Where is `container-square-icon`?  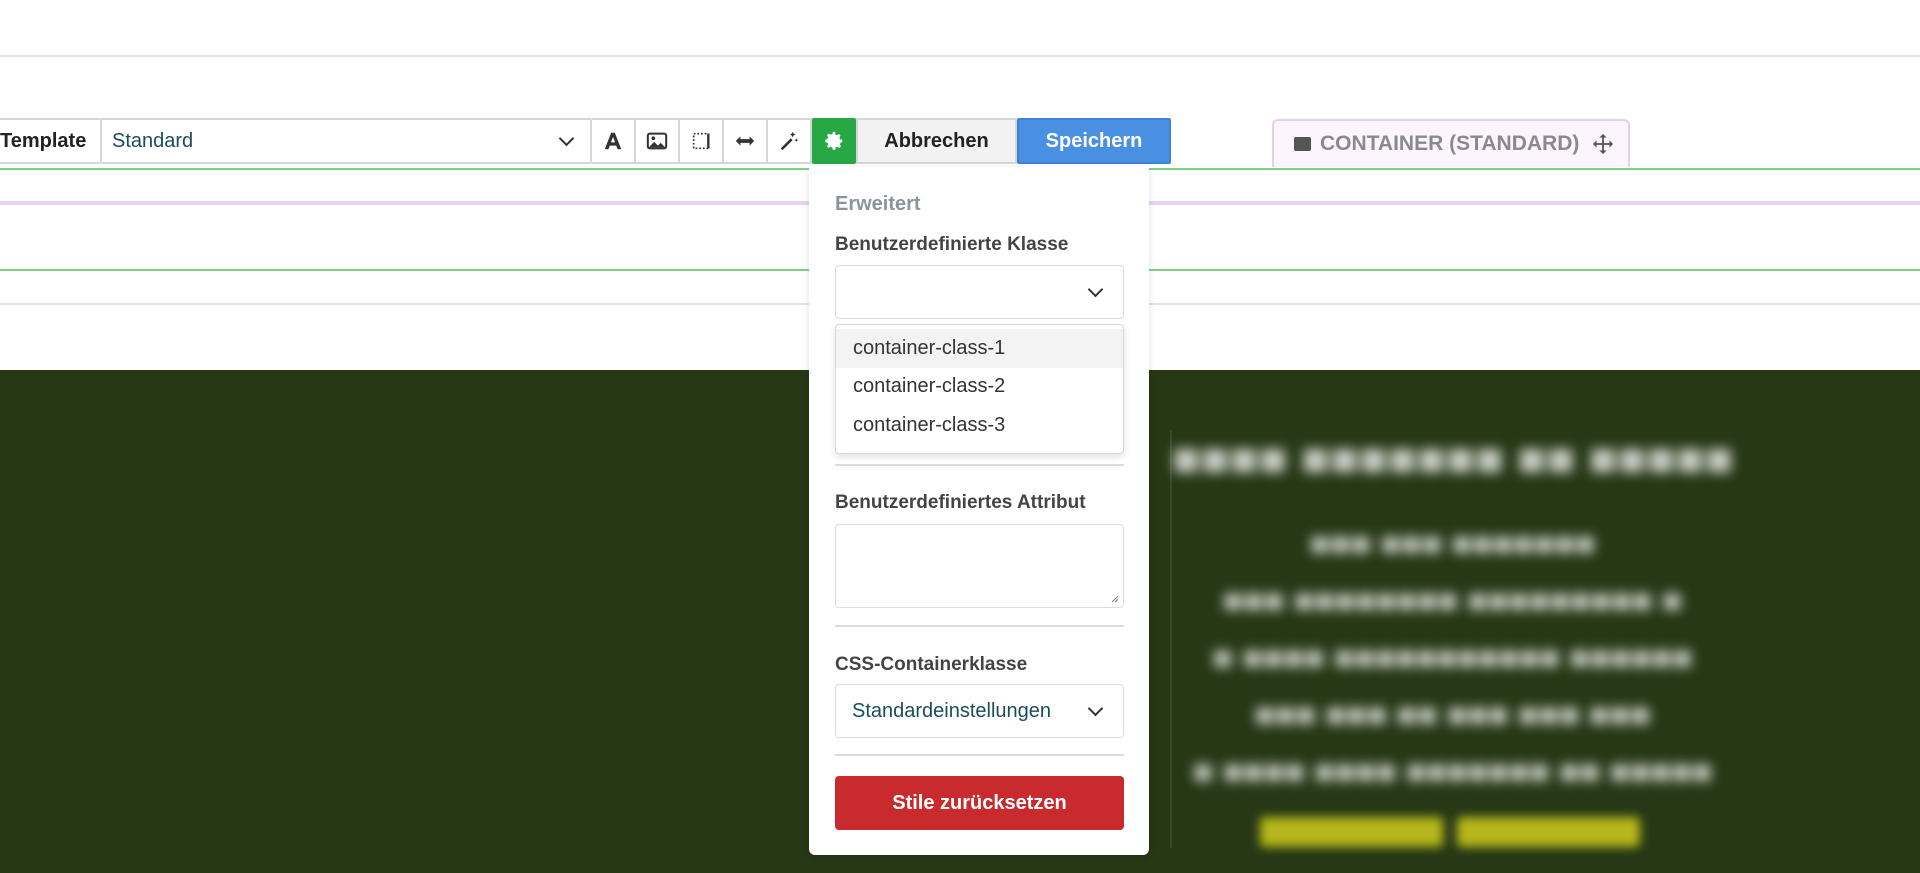
container-square-icon is located at coordinates (1302, 144).